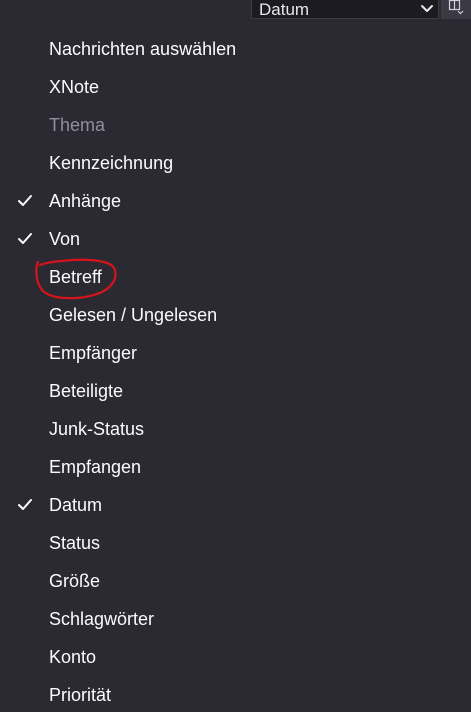 This screenshot has width=471, height=712. What do you see at coordinates (235, 315) in the screenshot?
I see `menu-item-gelesen-ungelesen: Gelesen / Ungelesen` at bounding box center [235, 315].